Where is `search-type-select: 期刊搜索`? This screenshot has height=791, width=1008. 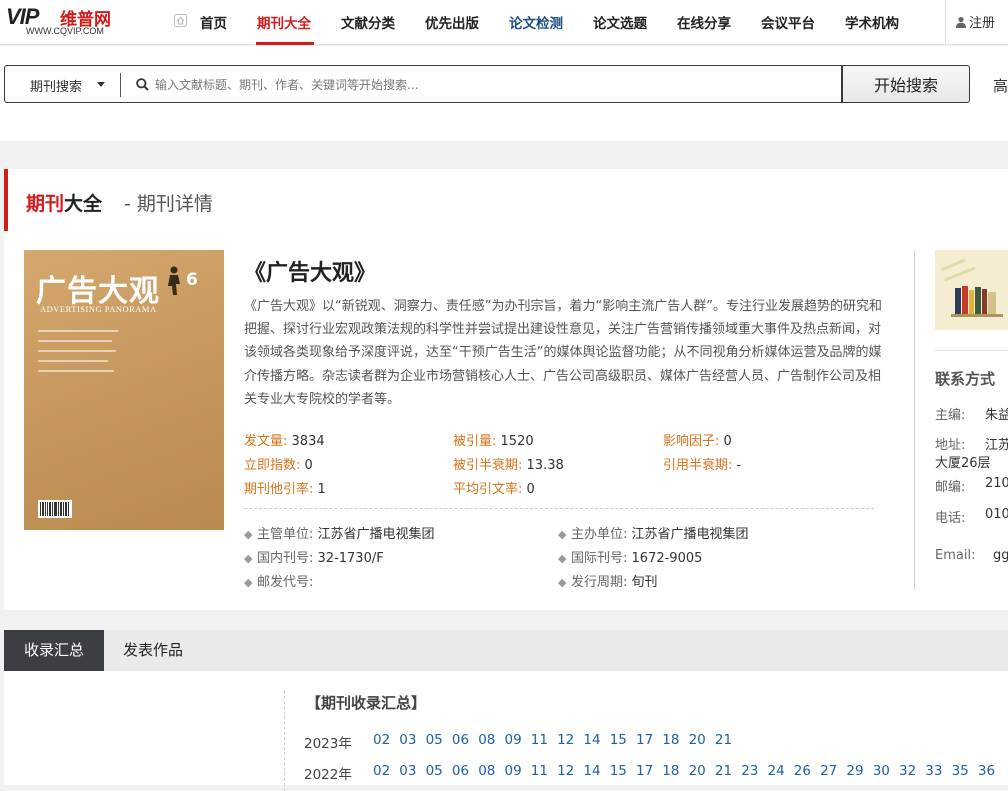 search-type-select: 期刊搜索 is located at coordinates (56, 85).